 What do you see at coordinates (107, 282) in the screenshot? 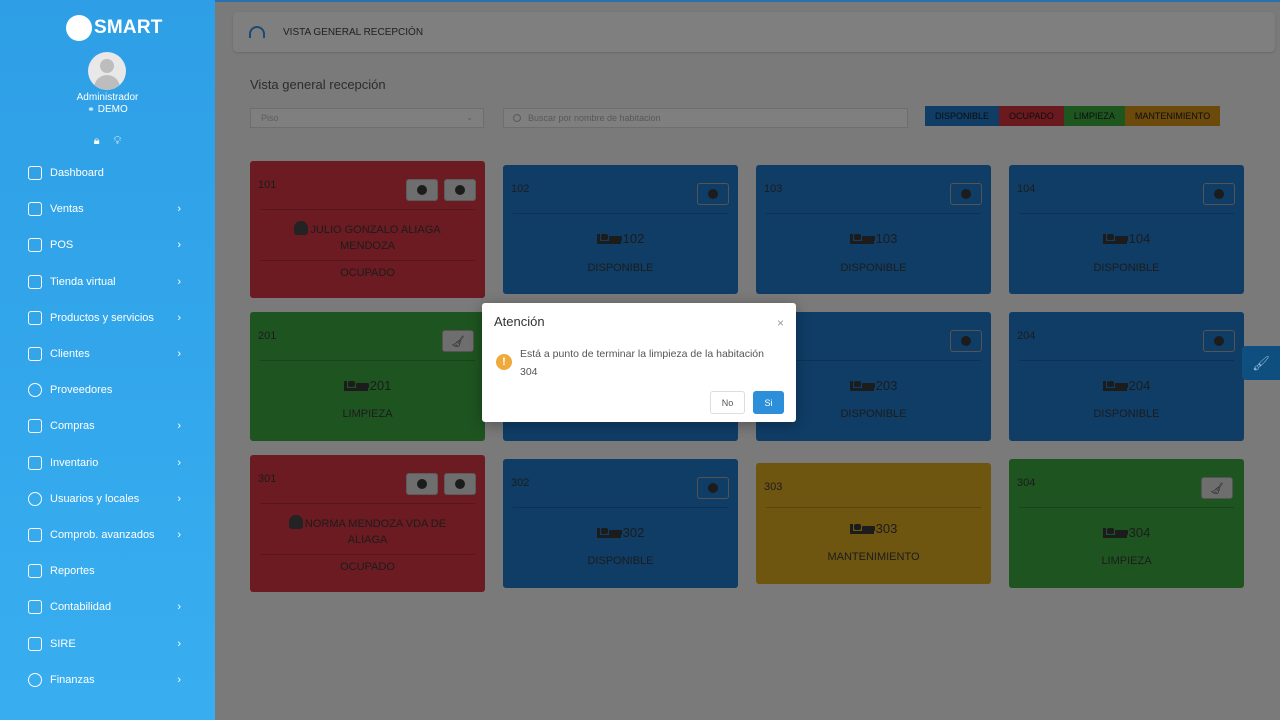
I see `sidebar-item-tienda-virtual: Tienda virtual ›` at bounding box center [107, 282].